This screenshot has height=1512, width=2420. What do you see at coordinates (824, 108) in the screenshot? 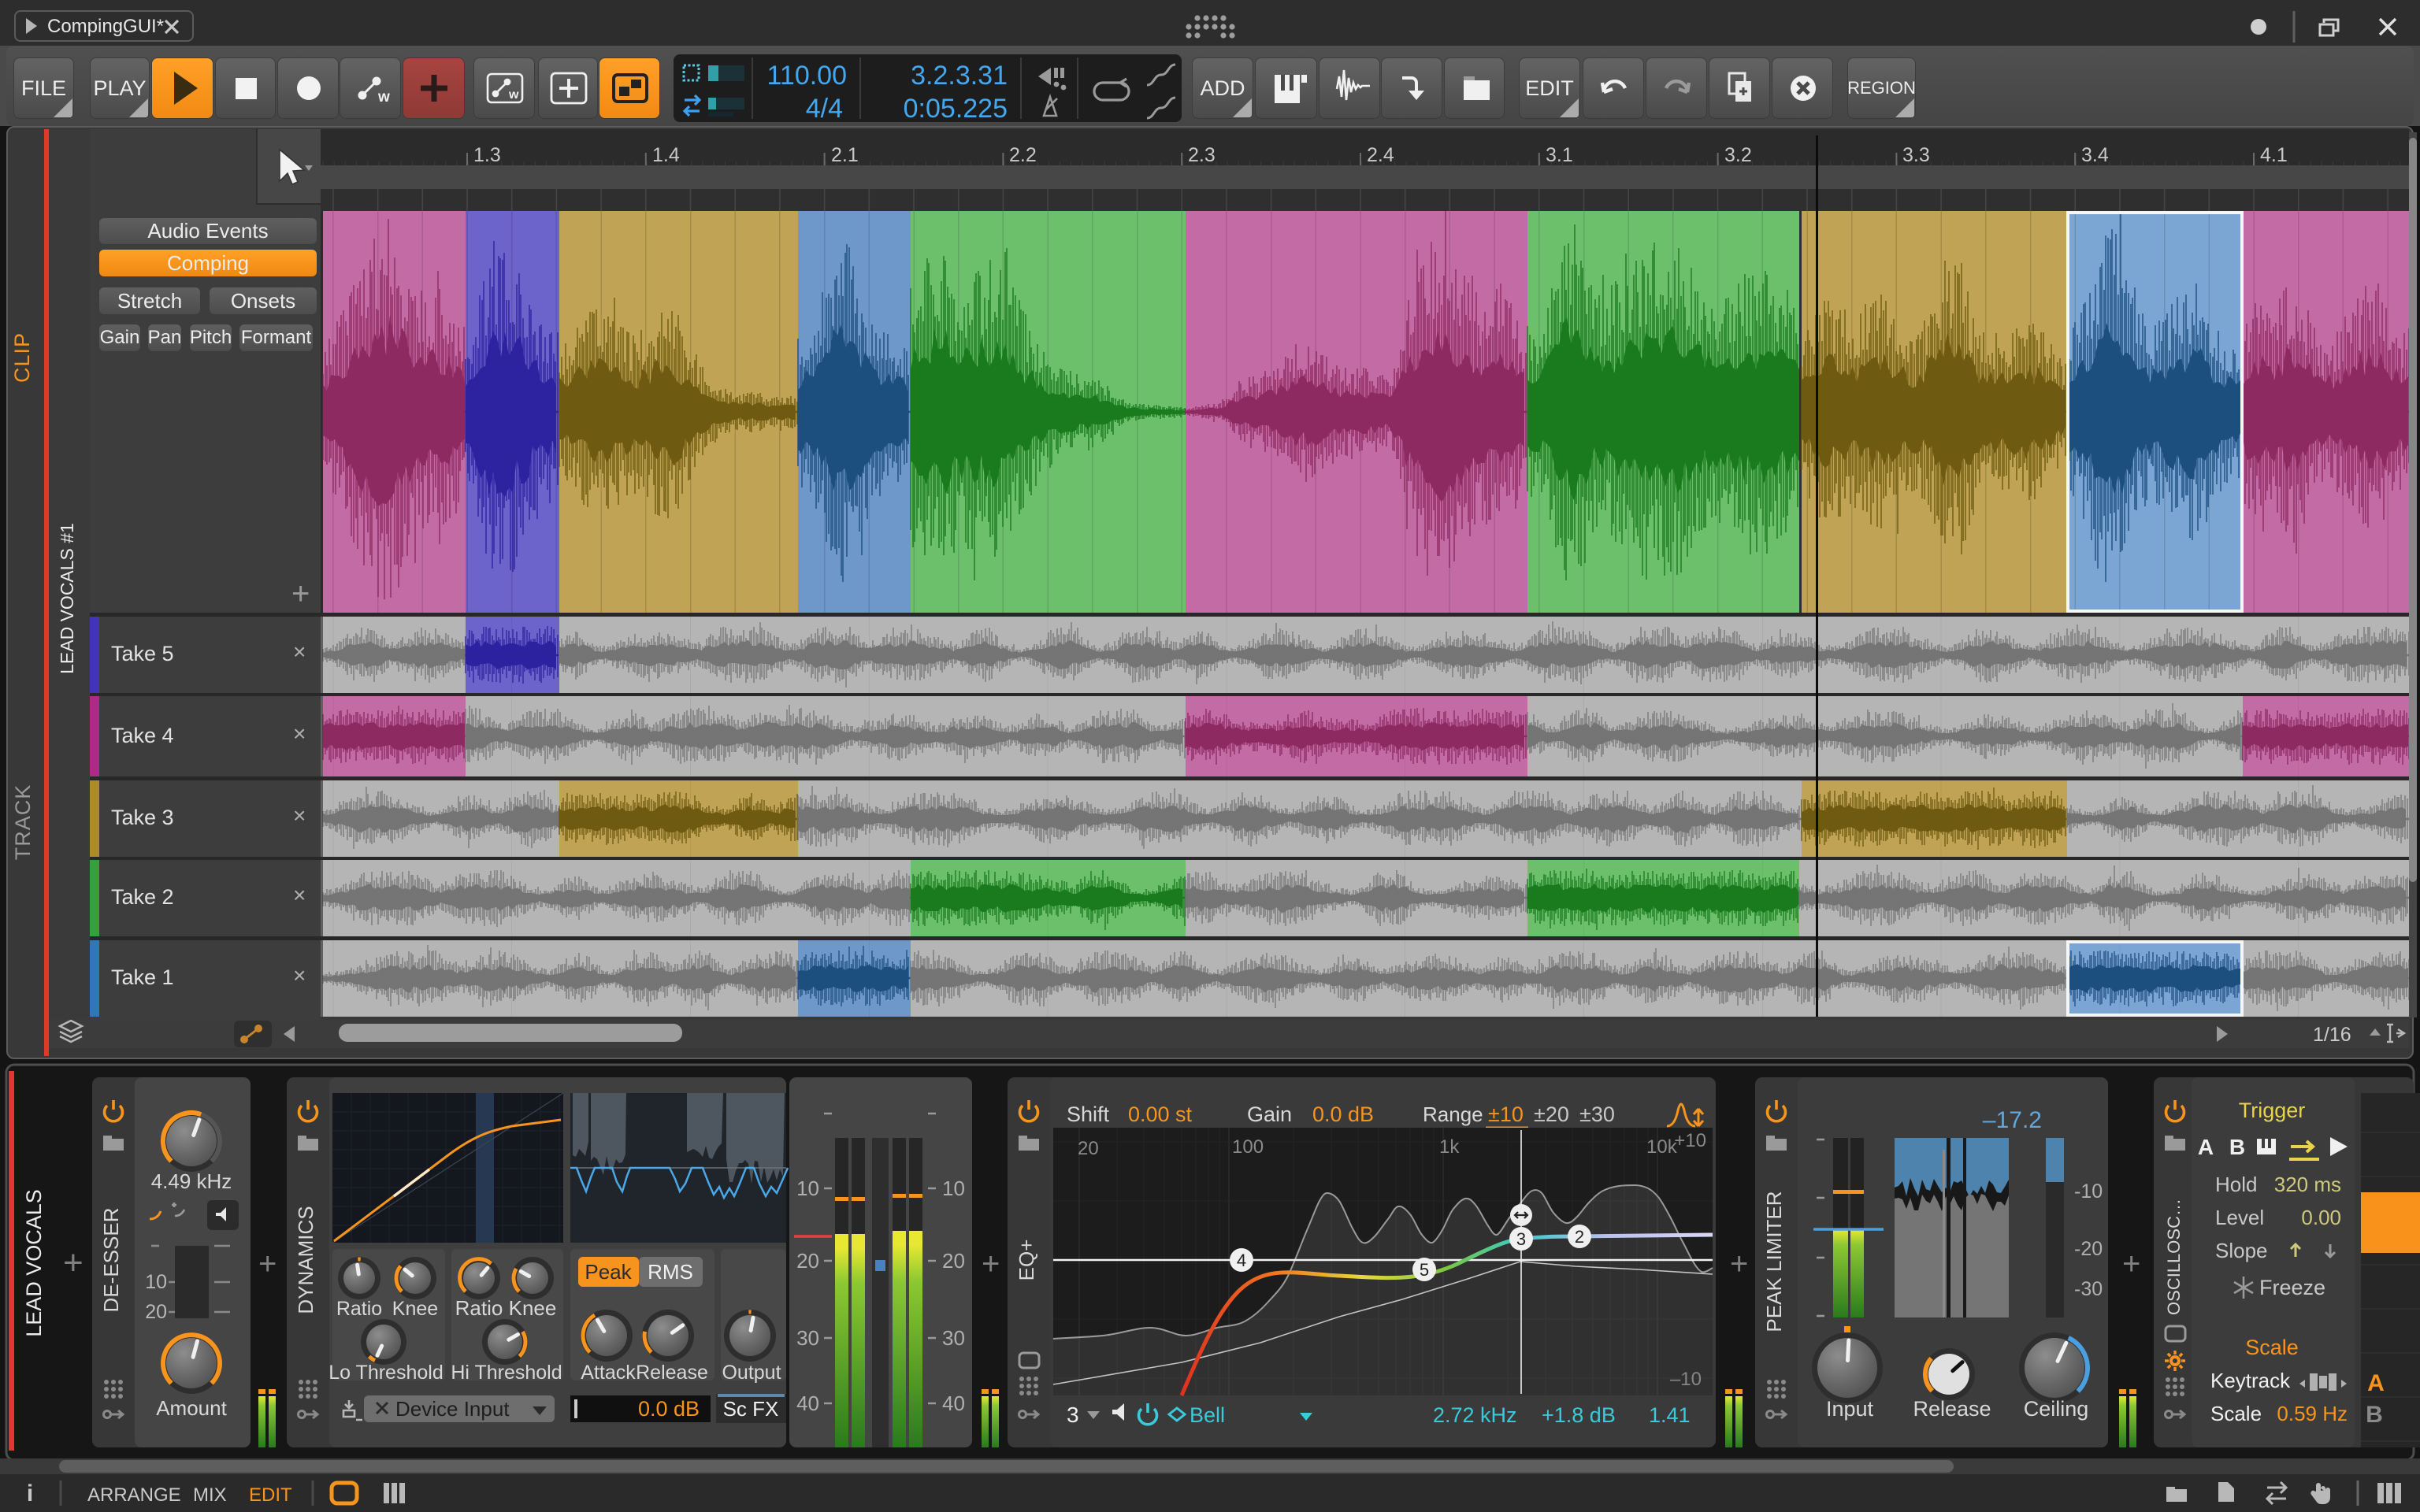
I see `svg-text: 4/4` at bounding box center [824, 108].